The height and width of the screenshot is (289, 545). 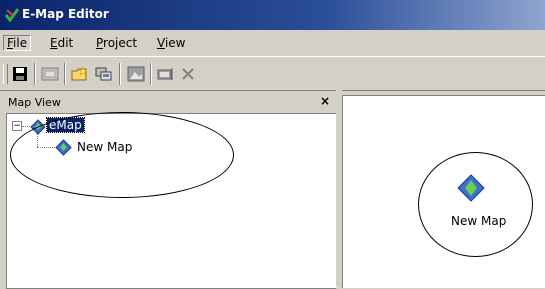 I want to click on menu-view: View, so click(x=171, y=43).